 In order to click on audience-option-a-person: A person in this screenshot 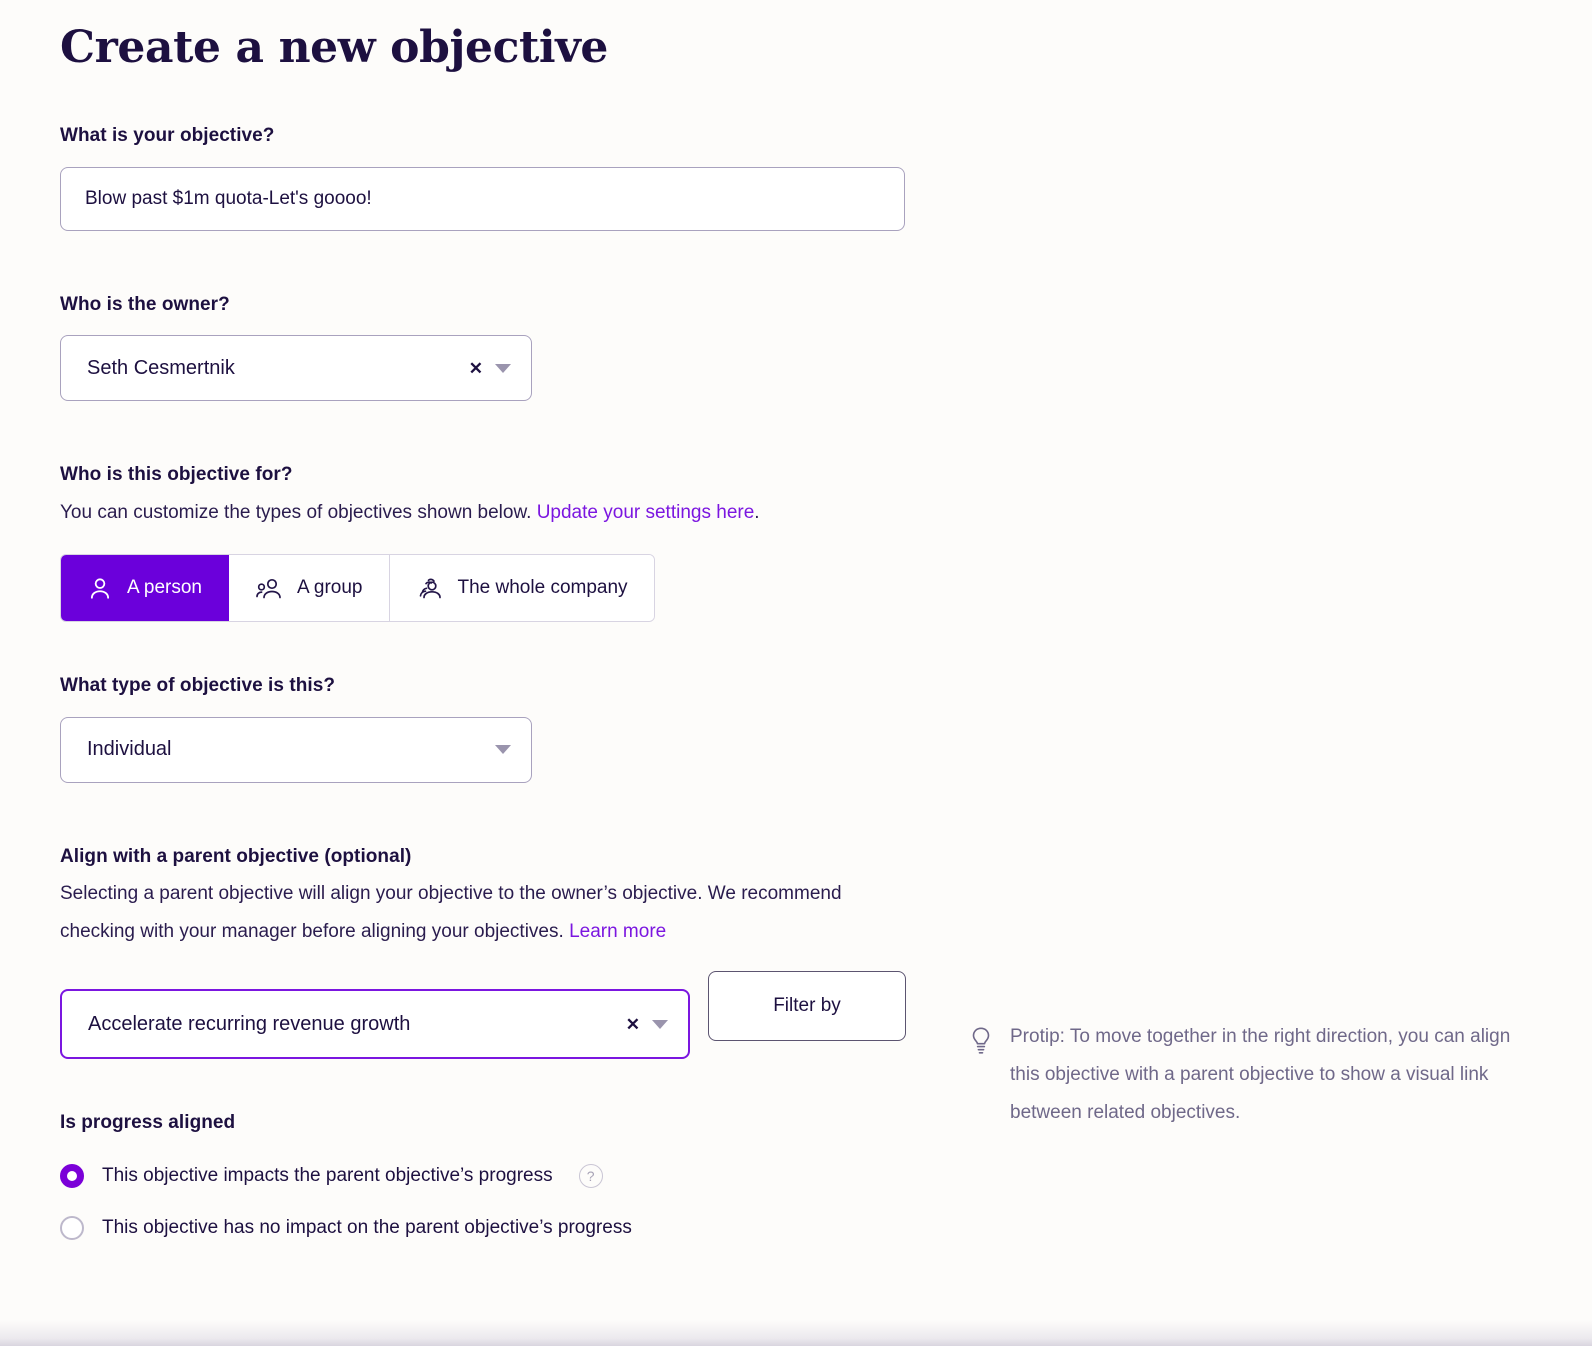, I will do `click(145, 588)`.